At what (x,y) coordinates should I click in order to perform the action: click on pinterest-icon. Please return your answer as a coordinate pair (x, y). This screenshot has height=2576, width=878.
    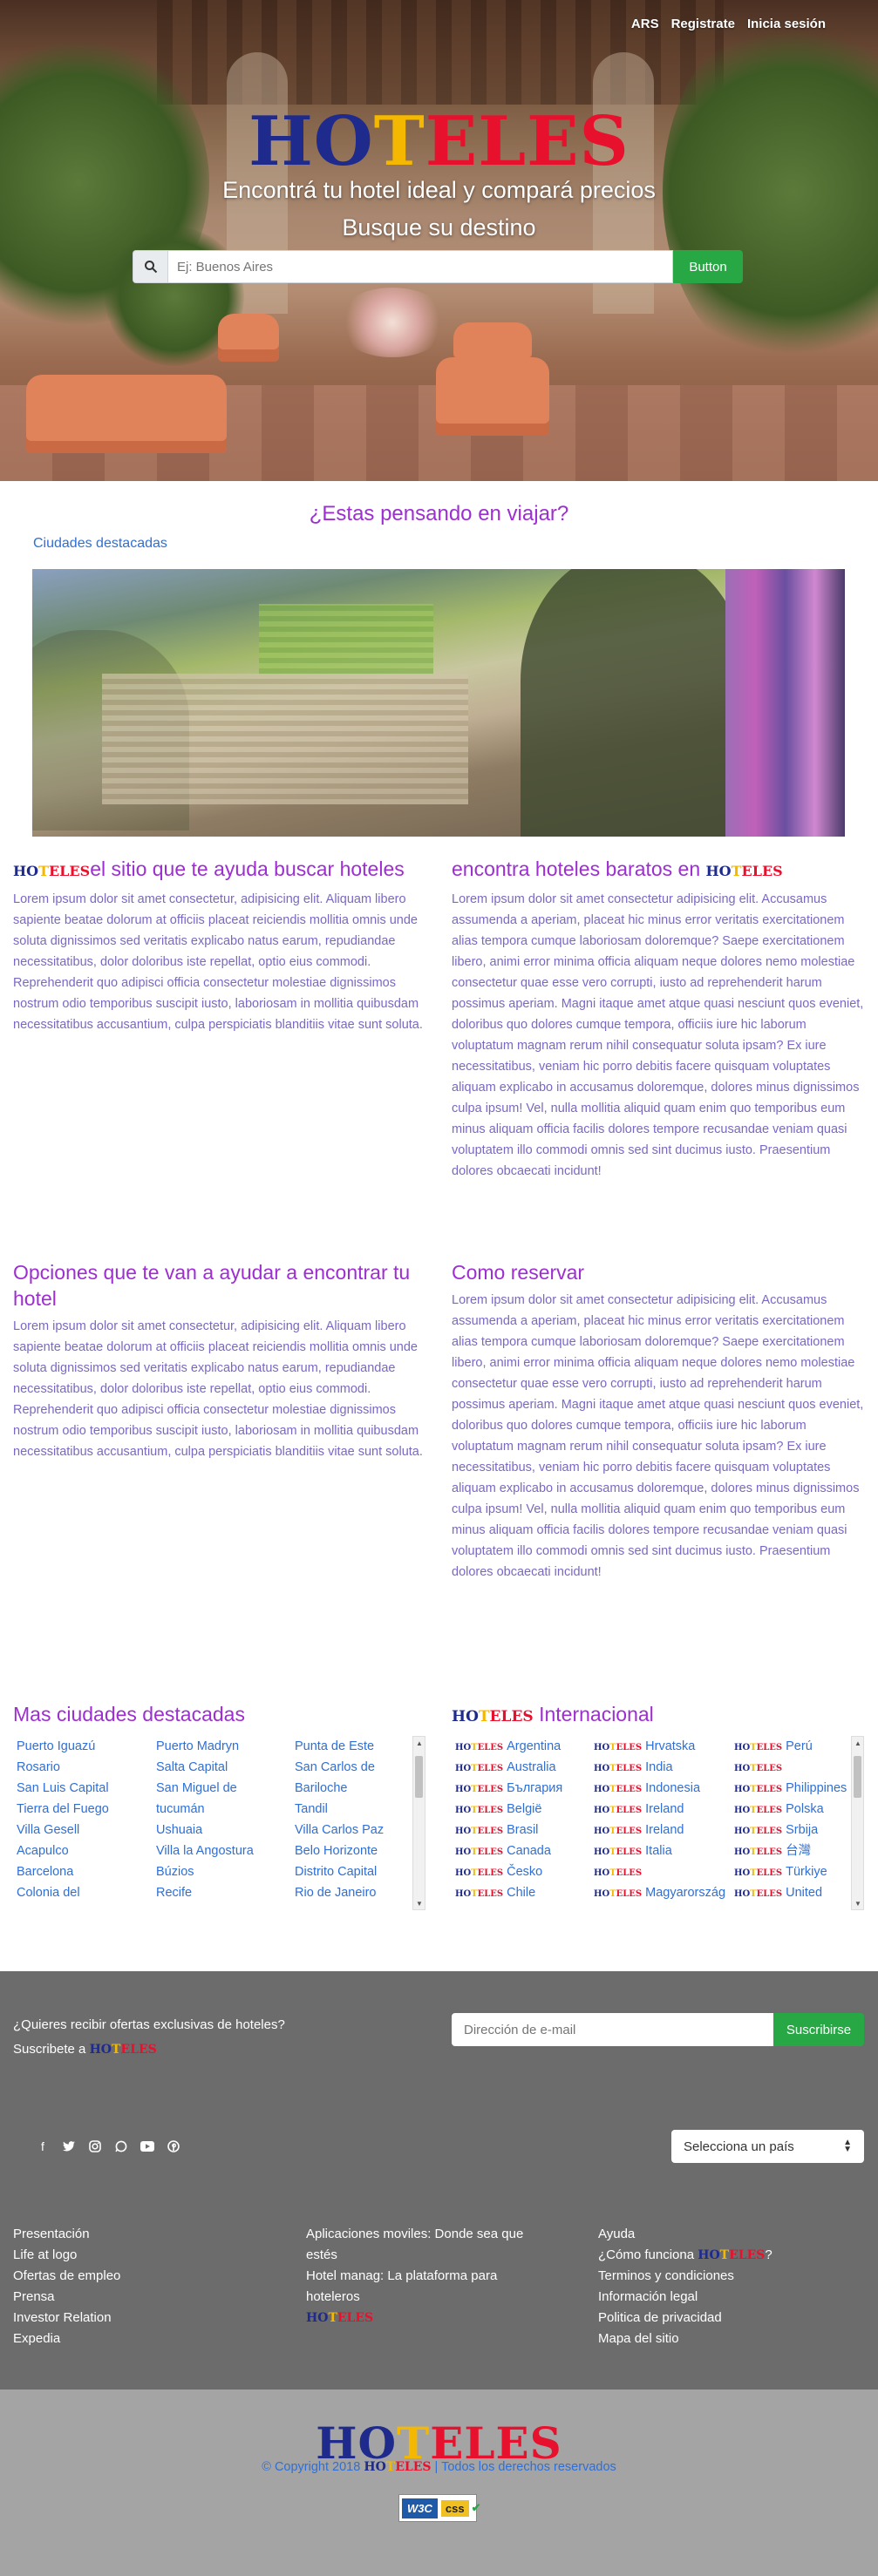
    Looking at the image, I should click on (173, 2147).